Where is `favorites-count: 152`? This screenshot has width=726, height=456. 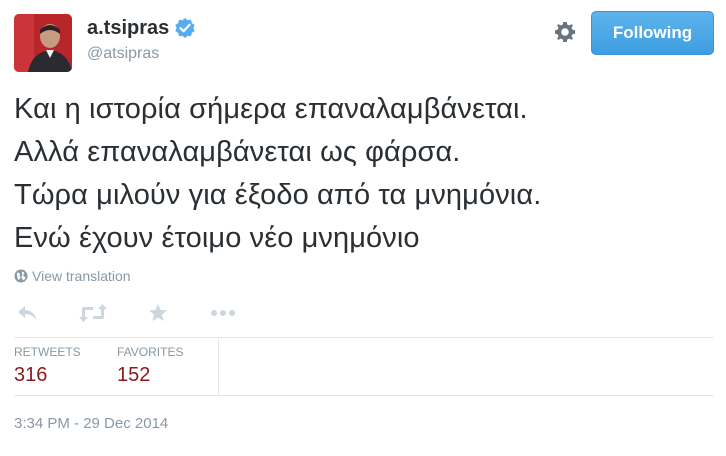 favorites-count: 152 is located at coordinates (134, 375).